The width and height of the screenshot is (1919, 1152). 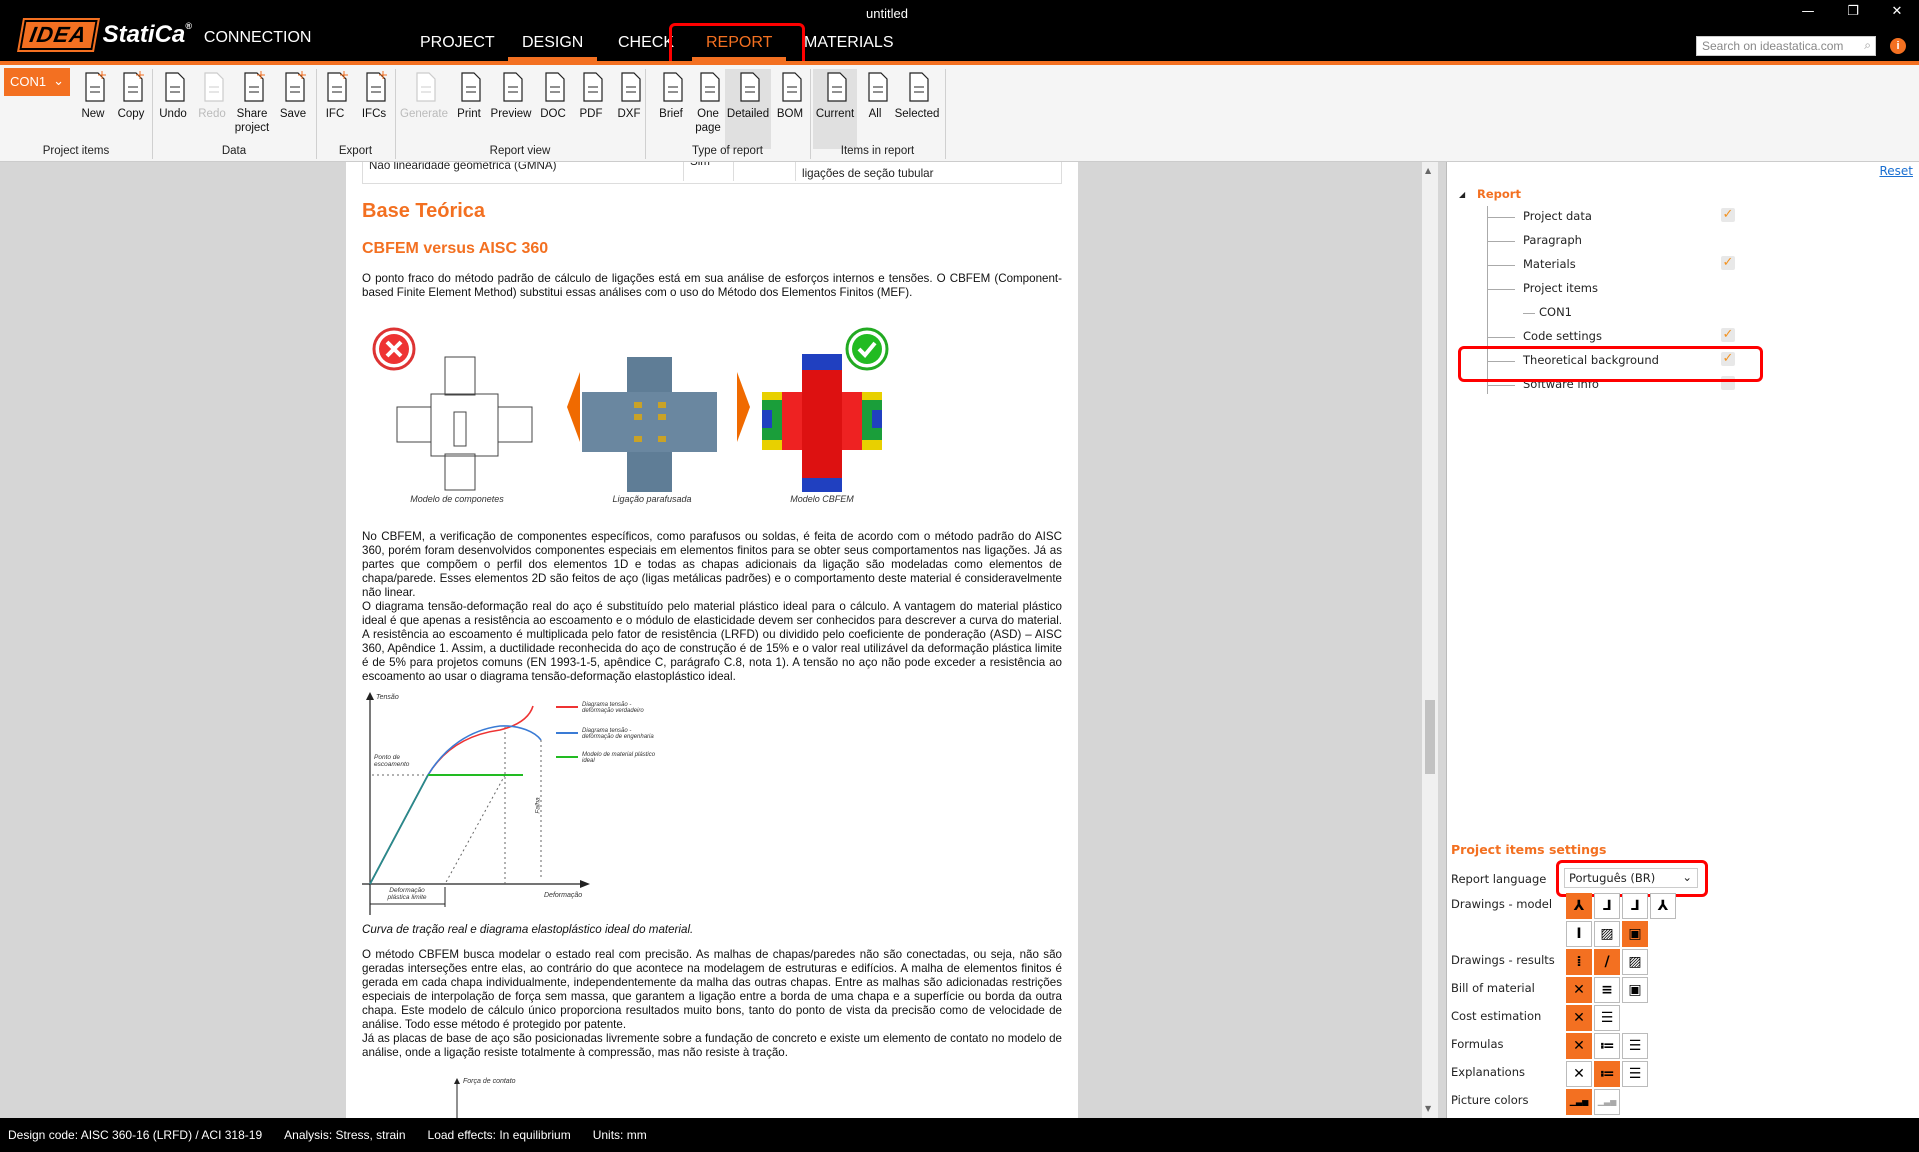 What do you see at coordinates (1896, 171) in the screenshot?
I see `reset-link: Reset` at bounding box center [1896, 171].